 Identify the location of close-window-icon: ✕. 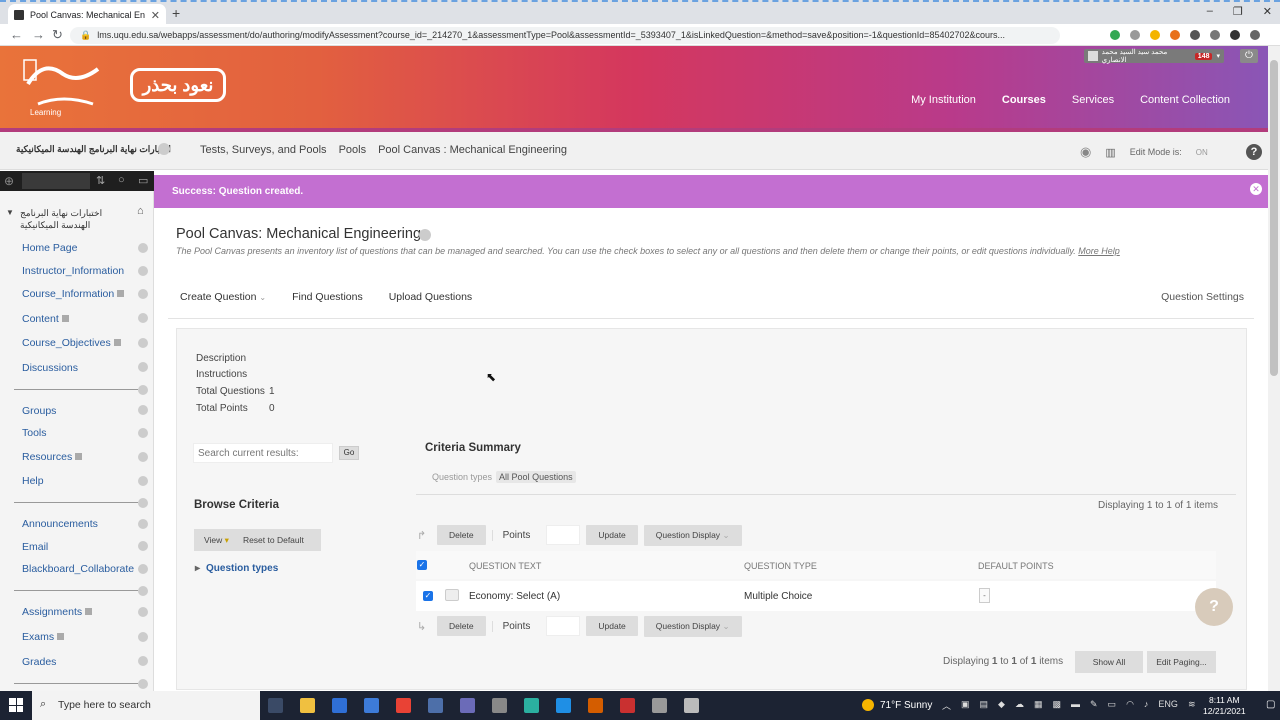
(1267, 11).